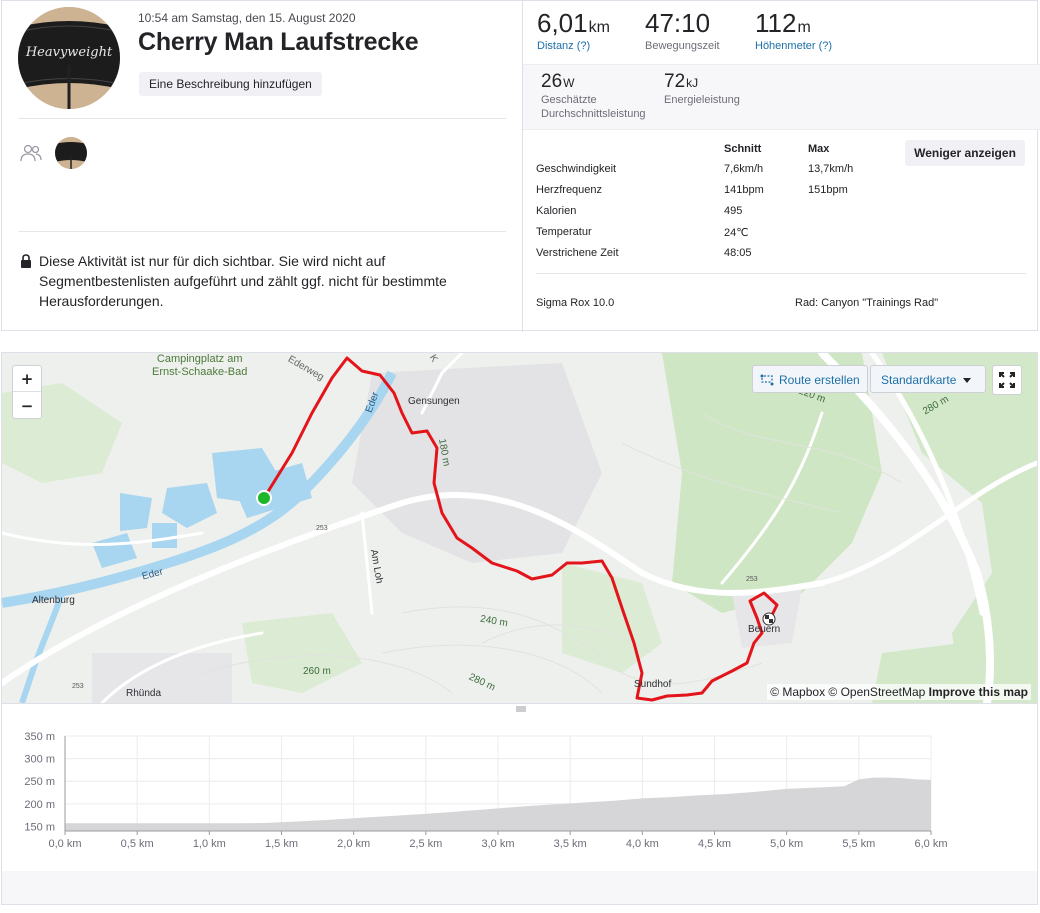  What do you see at coordinates (27, 406) in the screenshot?
I see `zoom-out-button: −` at bounding box center [27, 406].